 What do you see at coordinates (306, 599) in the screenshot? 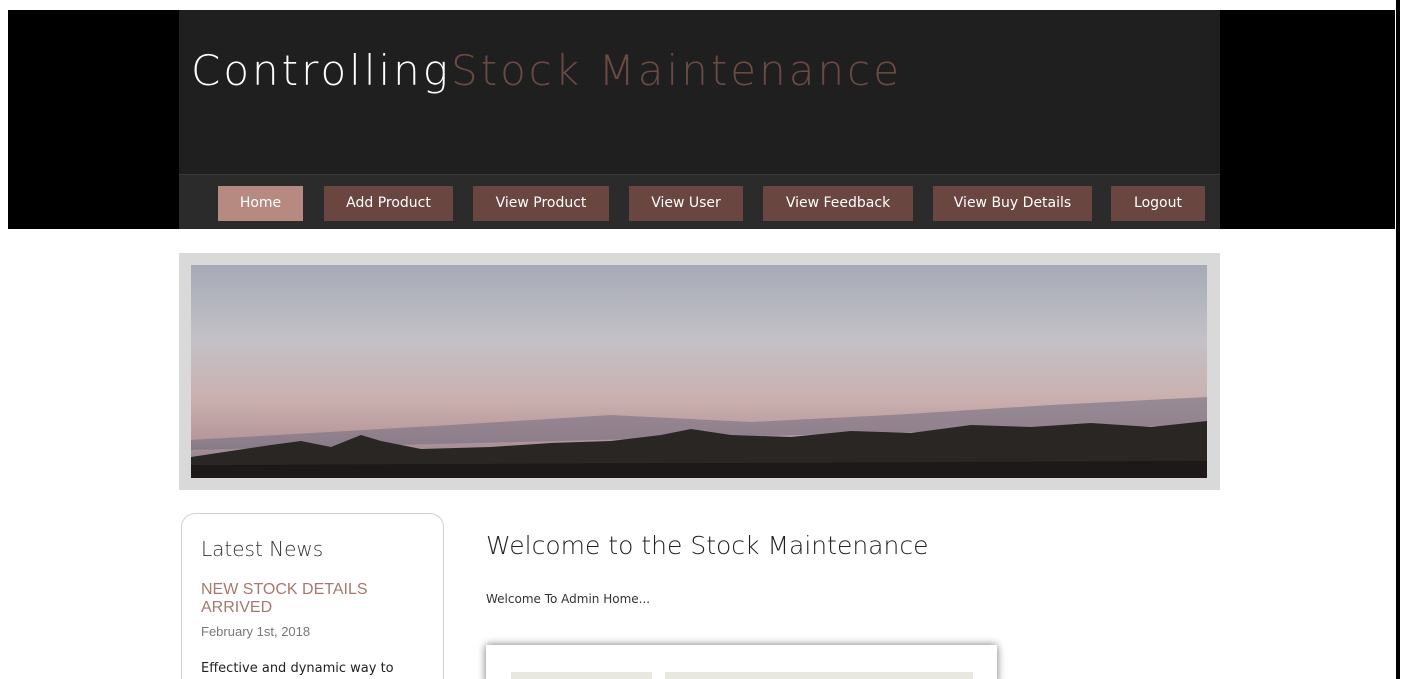
I see `news-item-title: NEW STOCK DETAILS ARRIVED` at bounding box center [306, 599].